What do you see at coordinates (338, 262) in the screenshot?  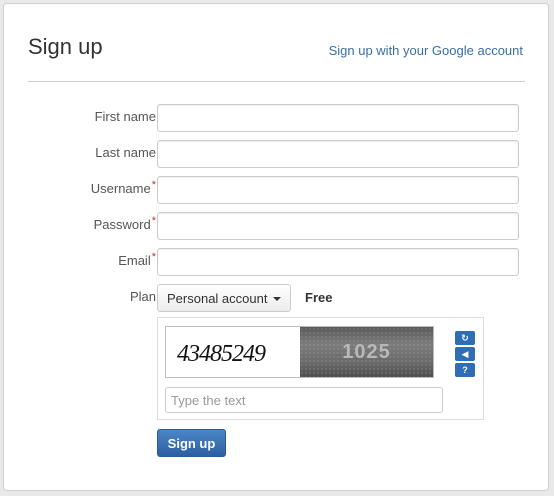 I see `email-input` at bounding box center [338, 262].